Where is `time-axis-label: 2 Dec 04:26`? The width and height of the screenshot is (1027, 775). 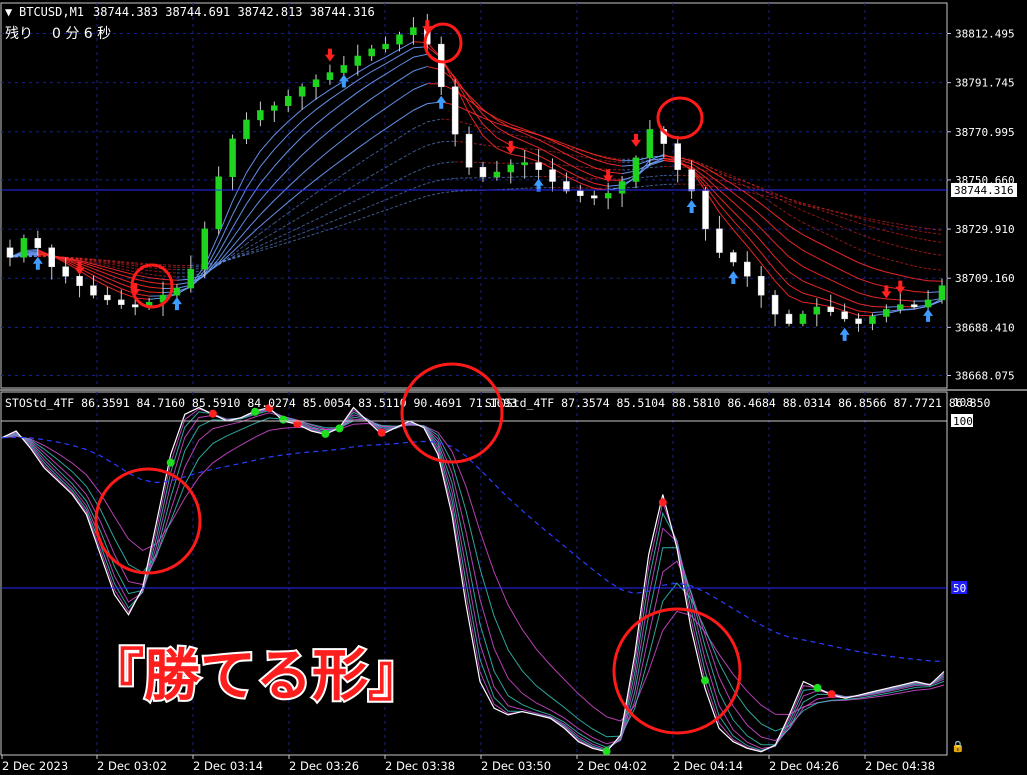
time-axis-label: 2 Dec 04:26 is located at coordinates (804, 766).